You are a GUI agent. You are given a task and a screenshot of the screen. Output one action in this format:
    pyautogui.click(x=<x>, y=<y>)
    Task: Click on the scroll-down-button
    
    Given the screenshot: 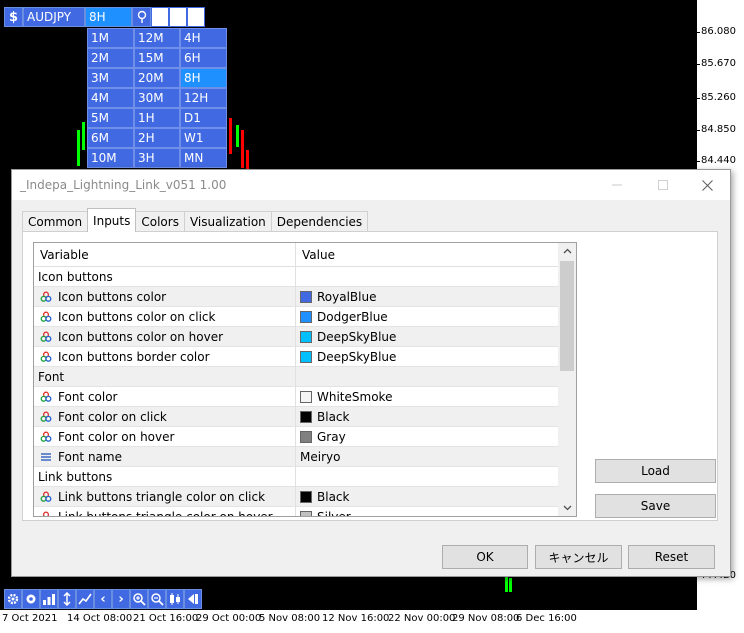 What is the action you would take?
    pyautogui.click(x=567, y=508)
    